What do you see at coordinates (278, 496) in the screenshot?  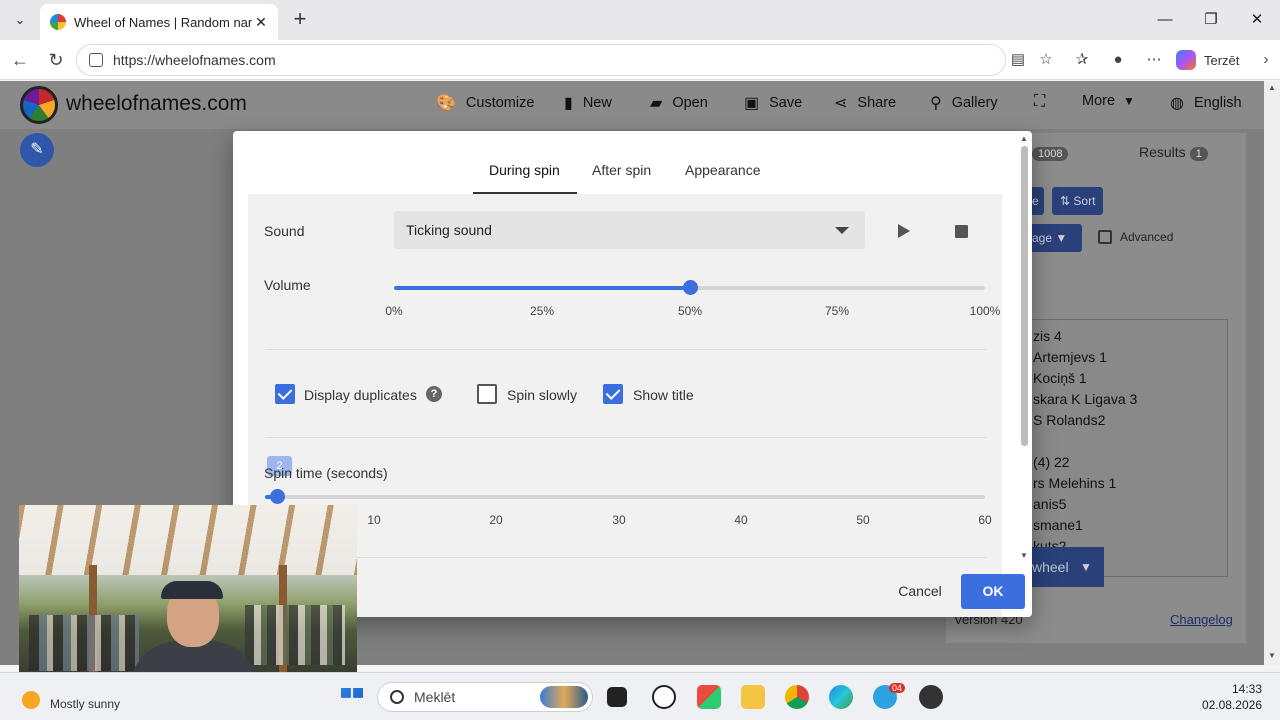 I see `spin-time-slider-thumb` at bounding box center [278, 496].